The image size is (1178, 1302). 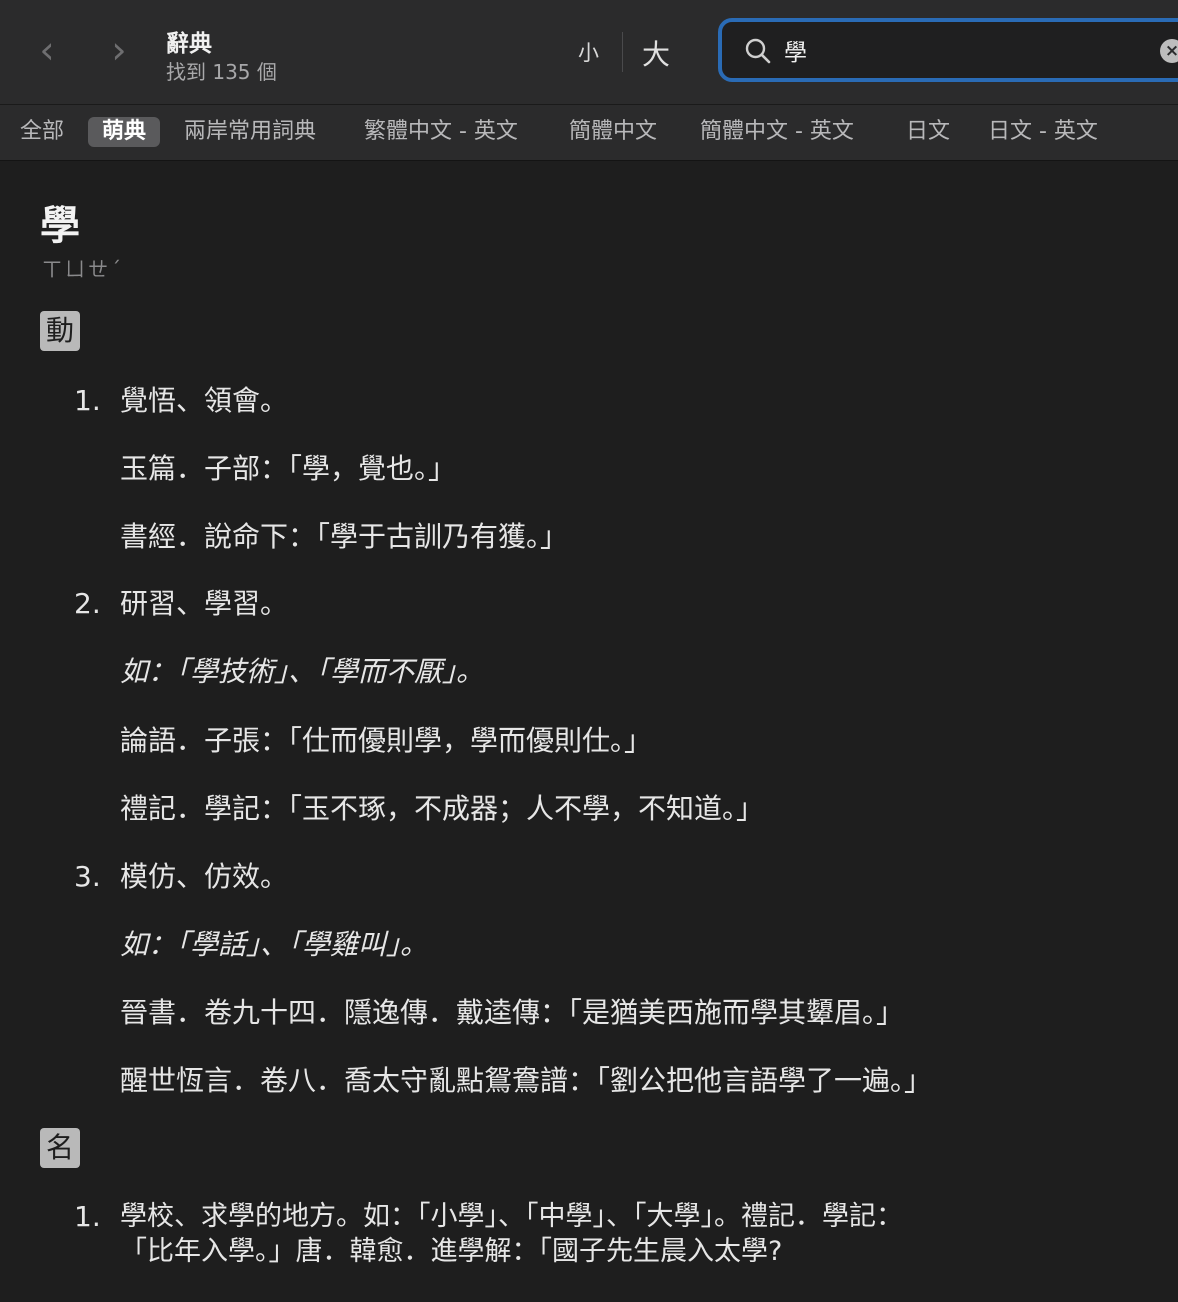 I want to click on tab-simplified-chinese: 簡體中文, so click(x=613, y=132).